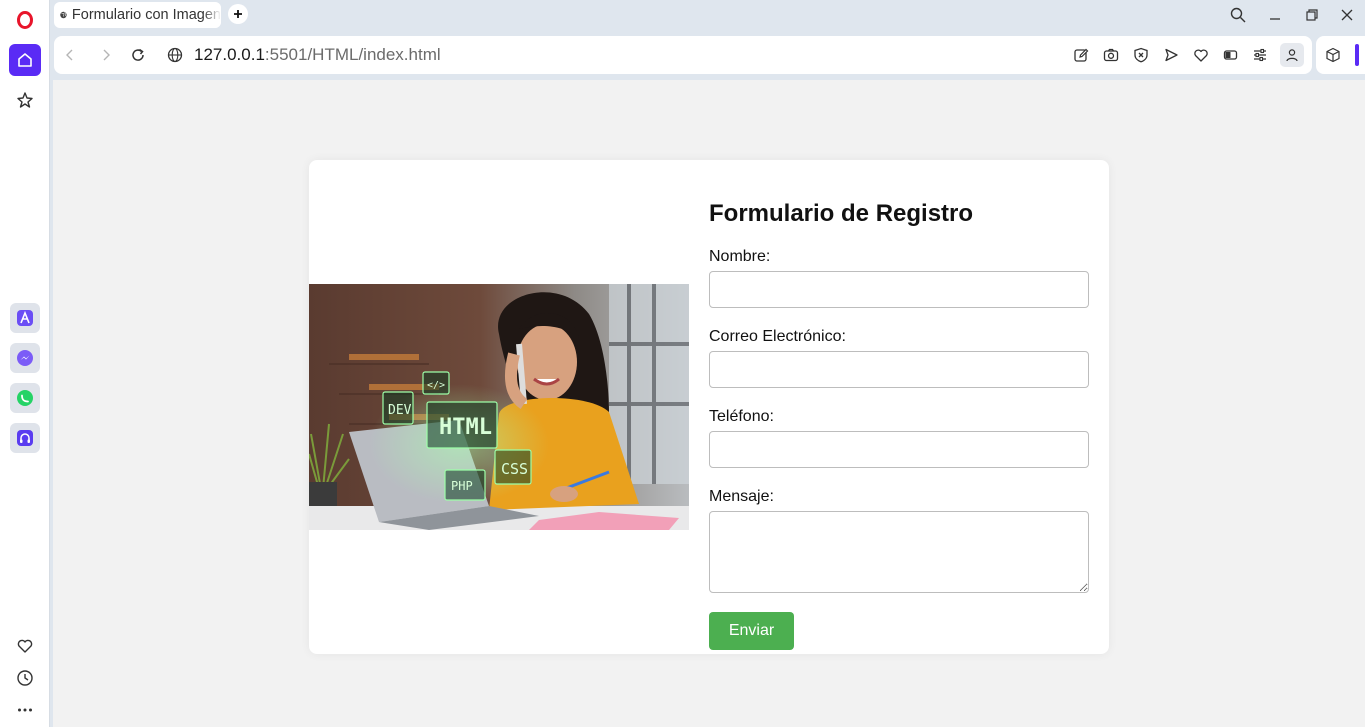  What do you see at coordinates (1312, 15) in the screenshot?
I see `restore-icon` at bounding box center [1312, 15].